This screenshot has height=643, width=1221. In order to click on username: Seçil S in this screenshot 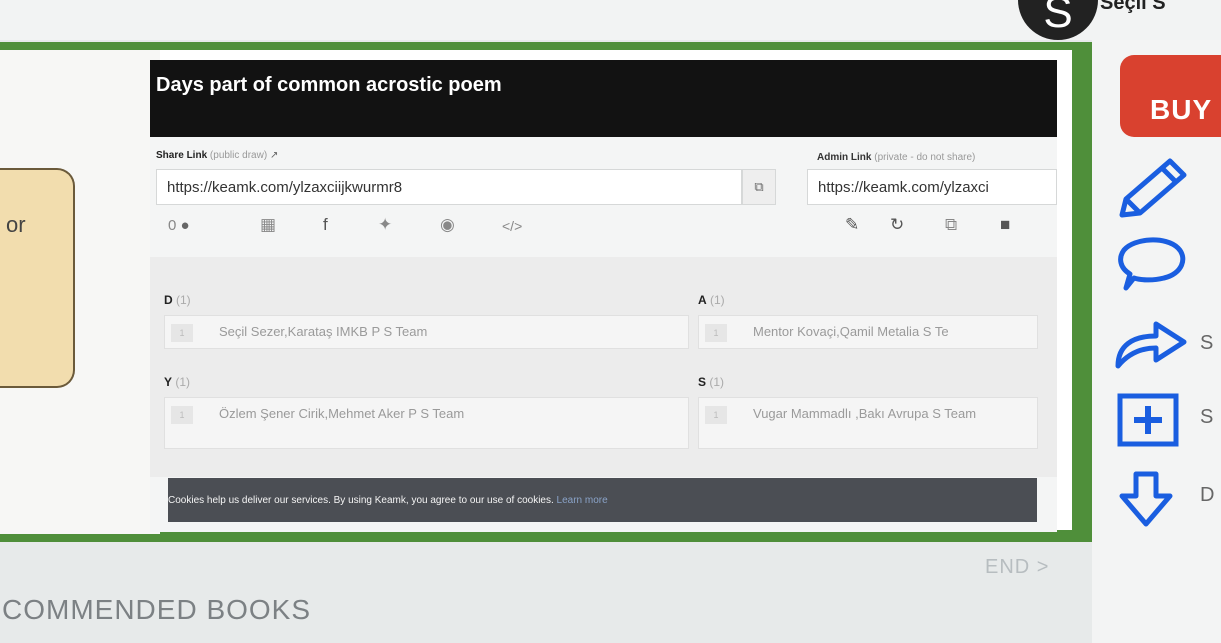, I will do `click(1133, 7)`.